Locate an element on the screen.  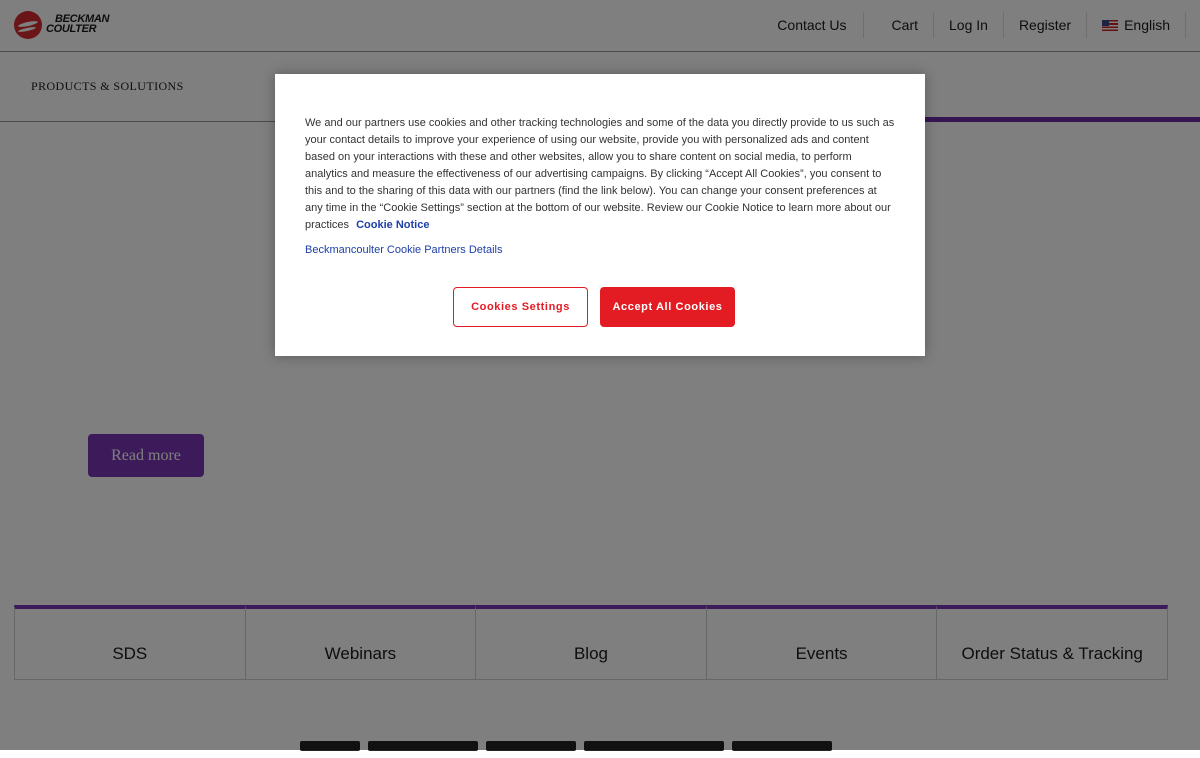
cookie-partners-link: Beckmancoulter Cookie Partners Details is located at coordinates (403, 250).